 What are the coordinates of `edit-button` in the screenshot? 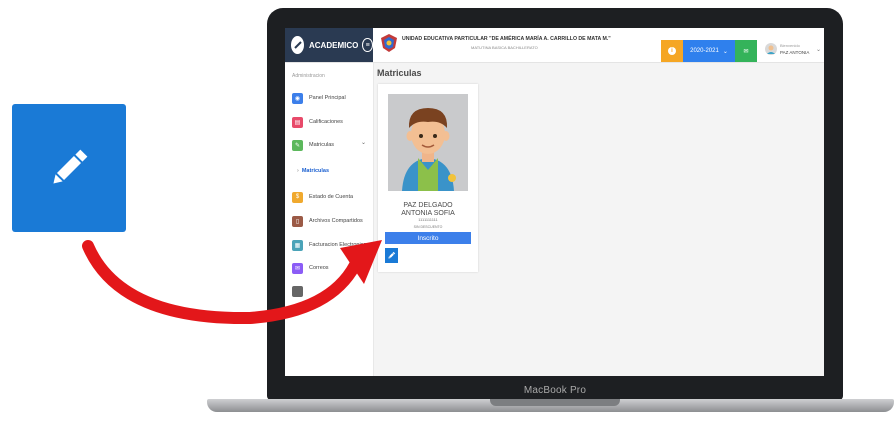 It's located at (391, 255).